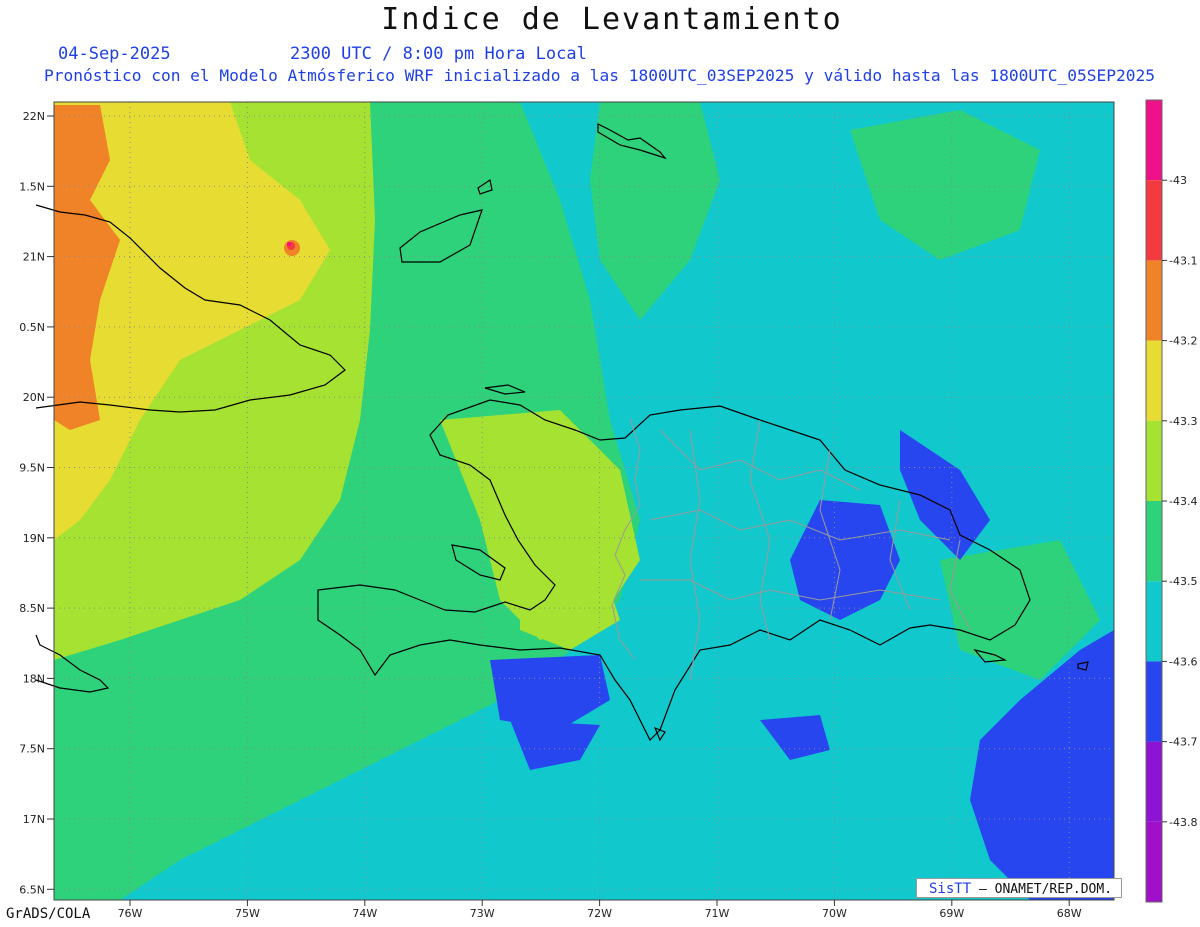  What do you see at coordinates (1183, 260) in the screenshot?
I see `colorbar-label: -43.1` at bounding box center [1183, 260].